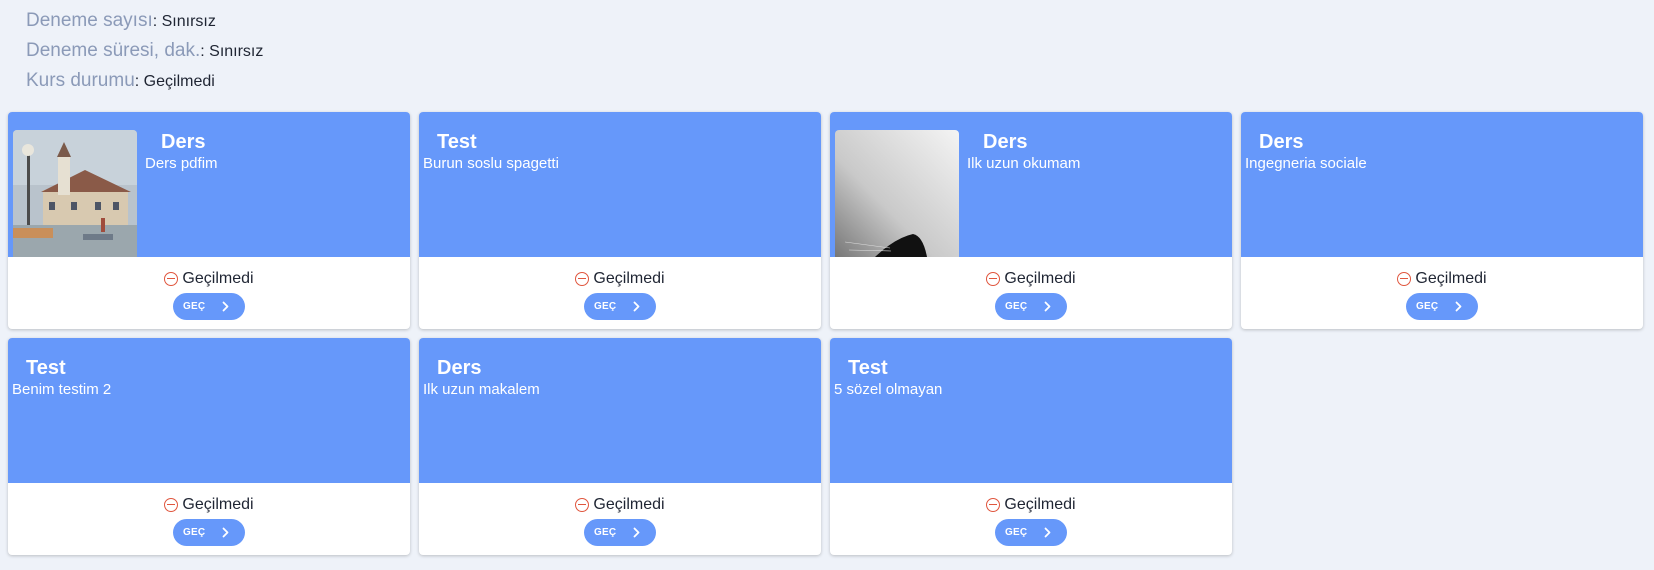 The height and width of the screenshot is (570, 1654). What do you see at coordinates (89, 20) in the screenshot?
I see `attempts-label: Deneme sayısı` at bounding box center [89, 20].